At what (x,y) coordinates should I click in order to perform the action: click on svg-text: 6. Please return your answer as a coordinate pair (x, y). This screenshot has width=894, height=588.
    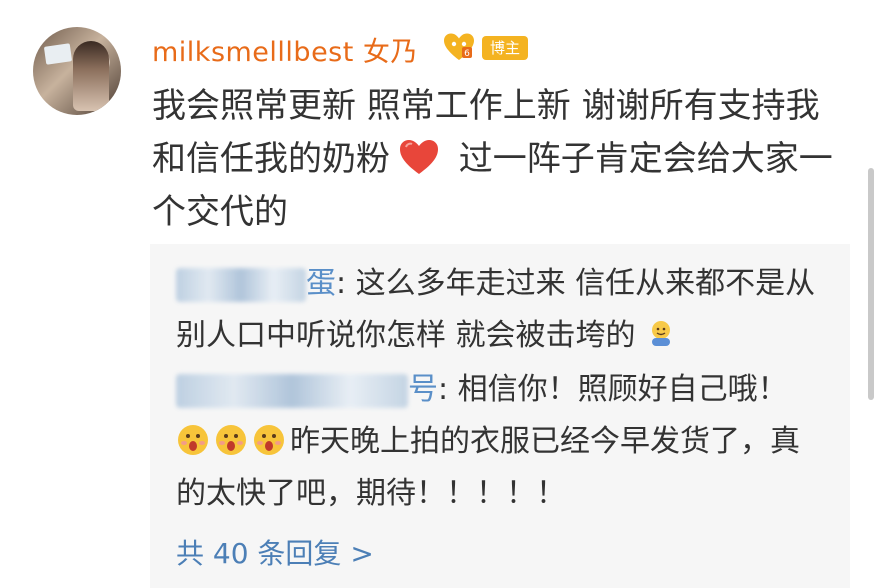
    Looking at the image, I should click on (467, 54).